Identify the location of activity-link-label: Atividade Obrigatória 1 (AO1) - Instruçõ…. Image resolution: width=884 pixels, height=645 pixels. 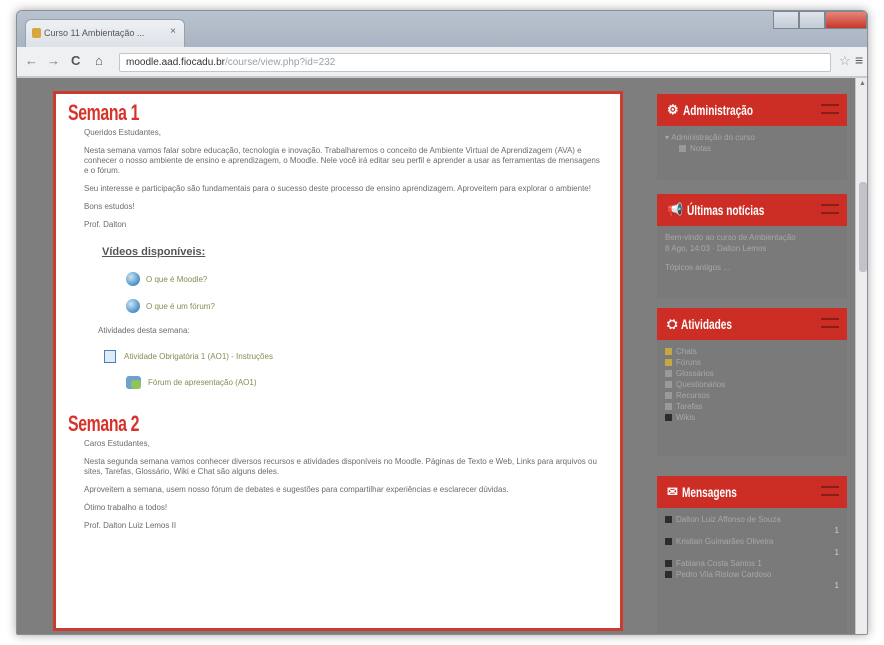
(198, 356).